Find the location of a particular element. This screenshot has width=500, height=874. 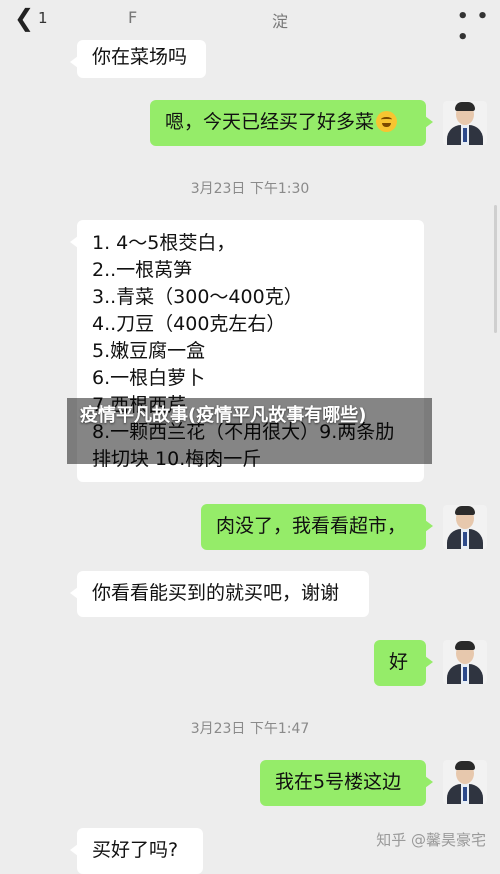

message-text: 肉没了，我看看超市， is located at coordinates (311, 526).